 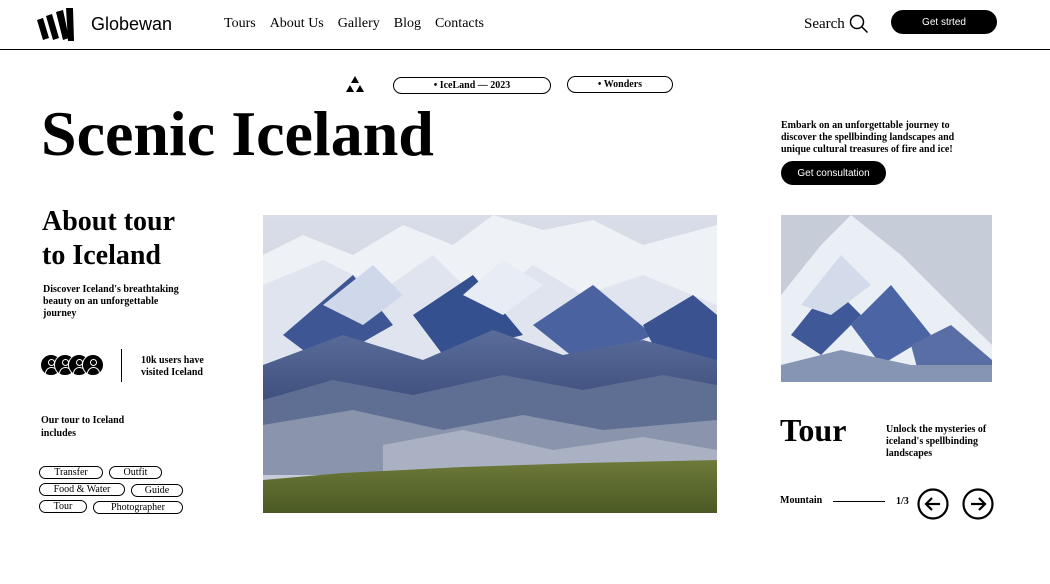 I want to click on chip-guide: Guide, so click(x=157, y=490).